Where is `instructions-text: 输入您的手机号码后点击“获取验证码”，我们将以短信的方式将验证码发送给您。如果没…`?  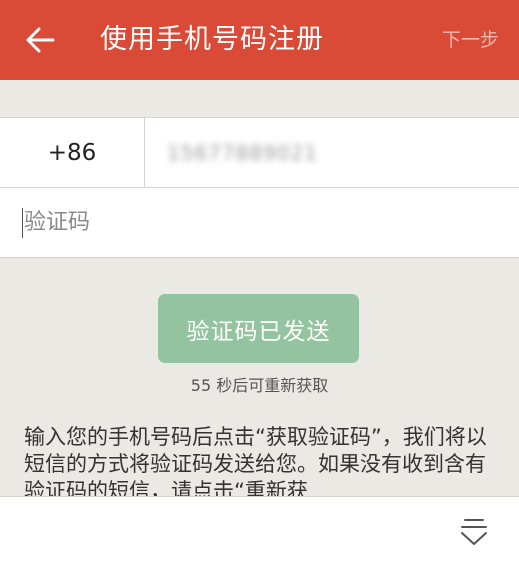
instructions-text: 输入您的手机号码后点击“获取验证码”，我们将以短信的方式将验证码发送给您。如果没… is located at coordinates (255, 460).